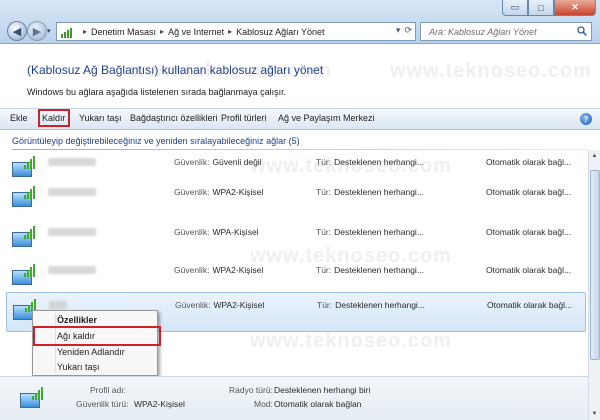 This screenshot has height=420, width=600. I want to click on mode-value: Otomatik olarak bağlan, so click(318, 404).